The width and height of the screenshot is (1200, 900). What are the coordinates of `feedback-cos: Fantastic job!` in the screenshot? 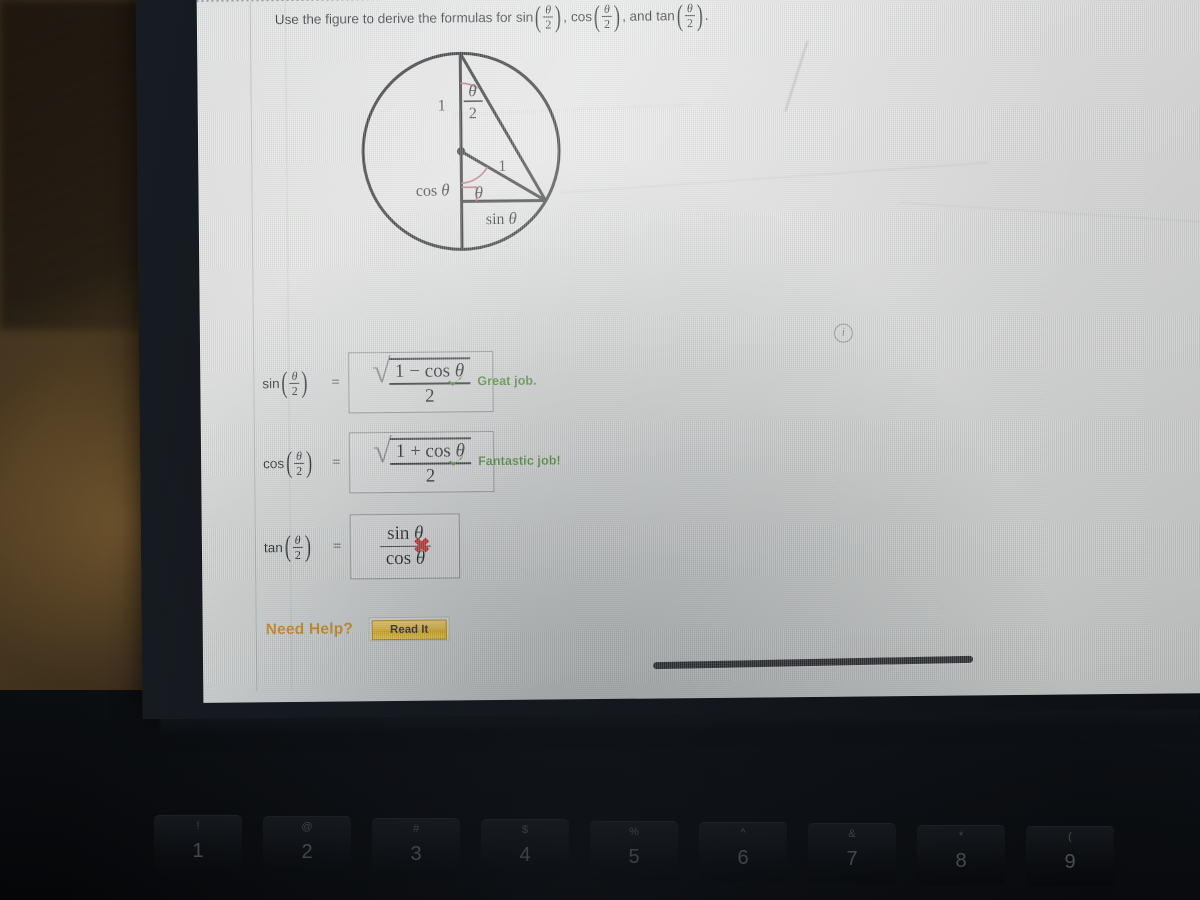 It's located at (504, 460).